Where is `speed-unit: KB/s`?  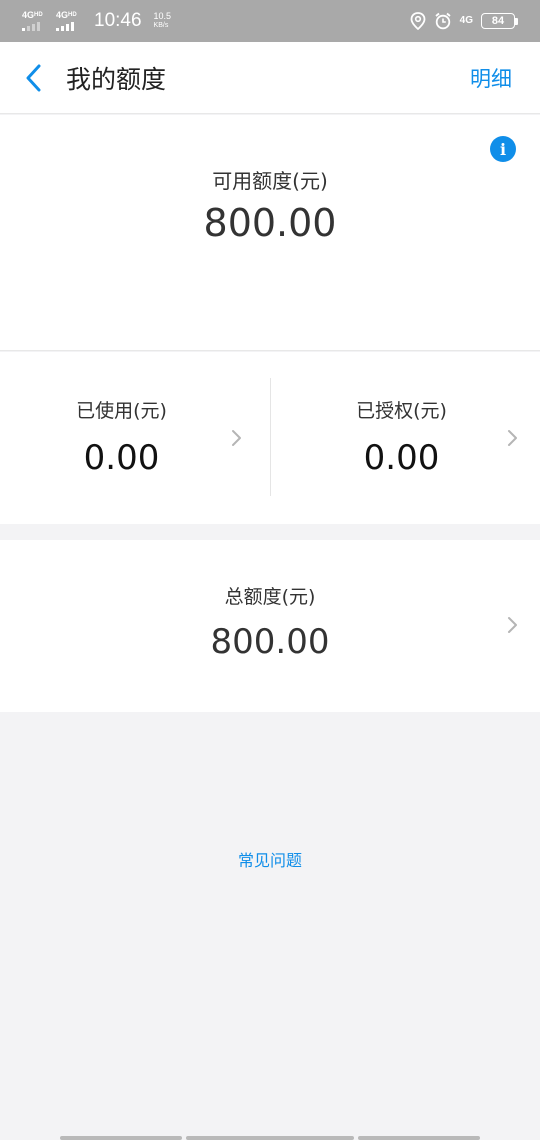 speed-unit: KB/s is located at coordinates (161, 25).